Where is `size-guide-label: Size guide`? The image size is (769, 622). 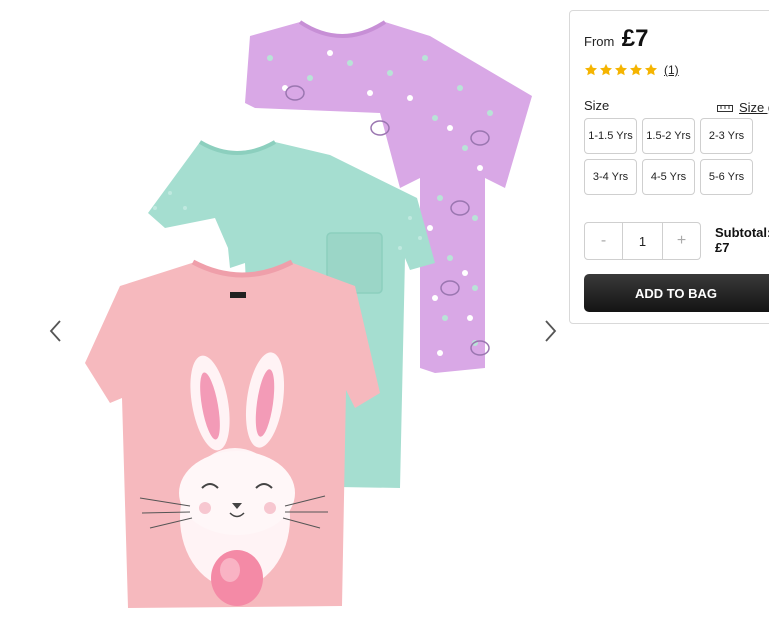 size-guide-label: Size guide is located at coordinates (754, 107).